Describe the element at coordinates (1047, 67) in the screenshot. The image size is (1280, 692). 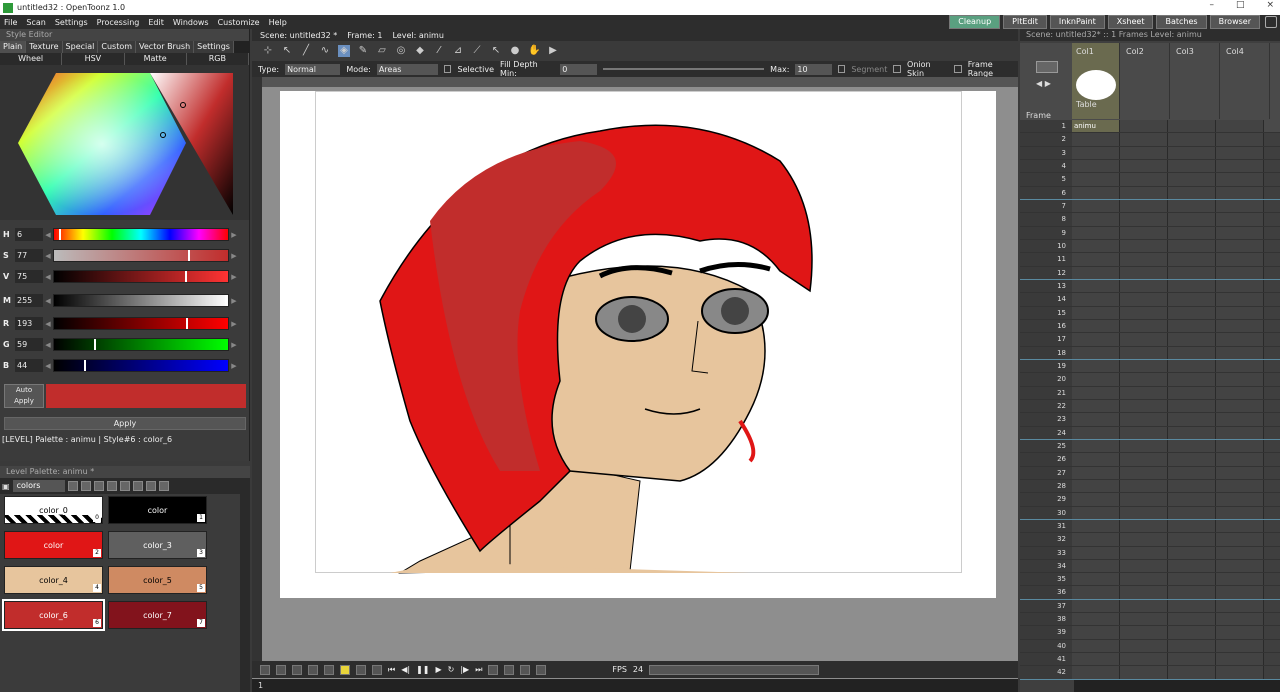
I see `add-column-icon` at that location.